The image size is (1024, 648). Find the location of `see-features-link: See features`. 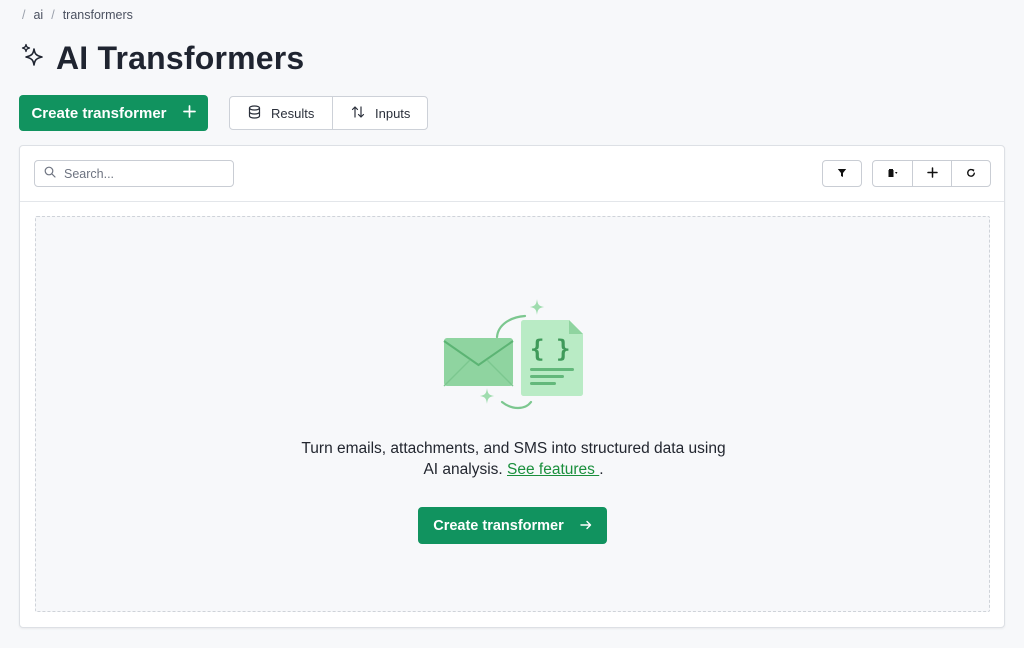

see-features-link: See features is located at coordinates (553, 469).